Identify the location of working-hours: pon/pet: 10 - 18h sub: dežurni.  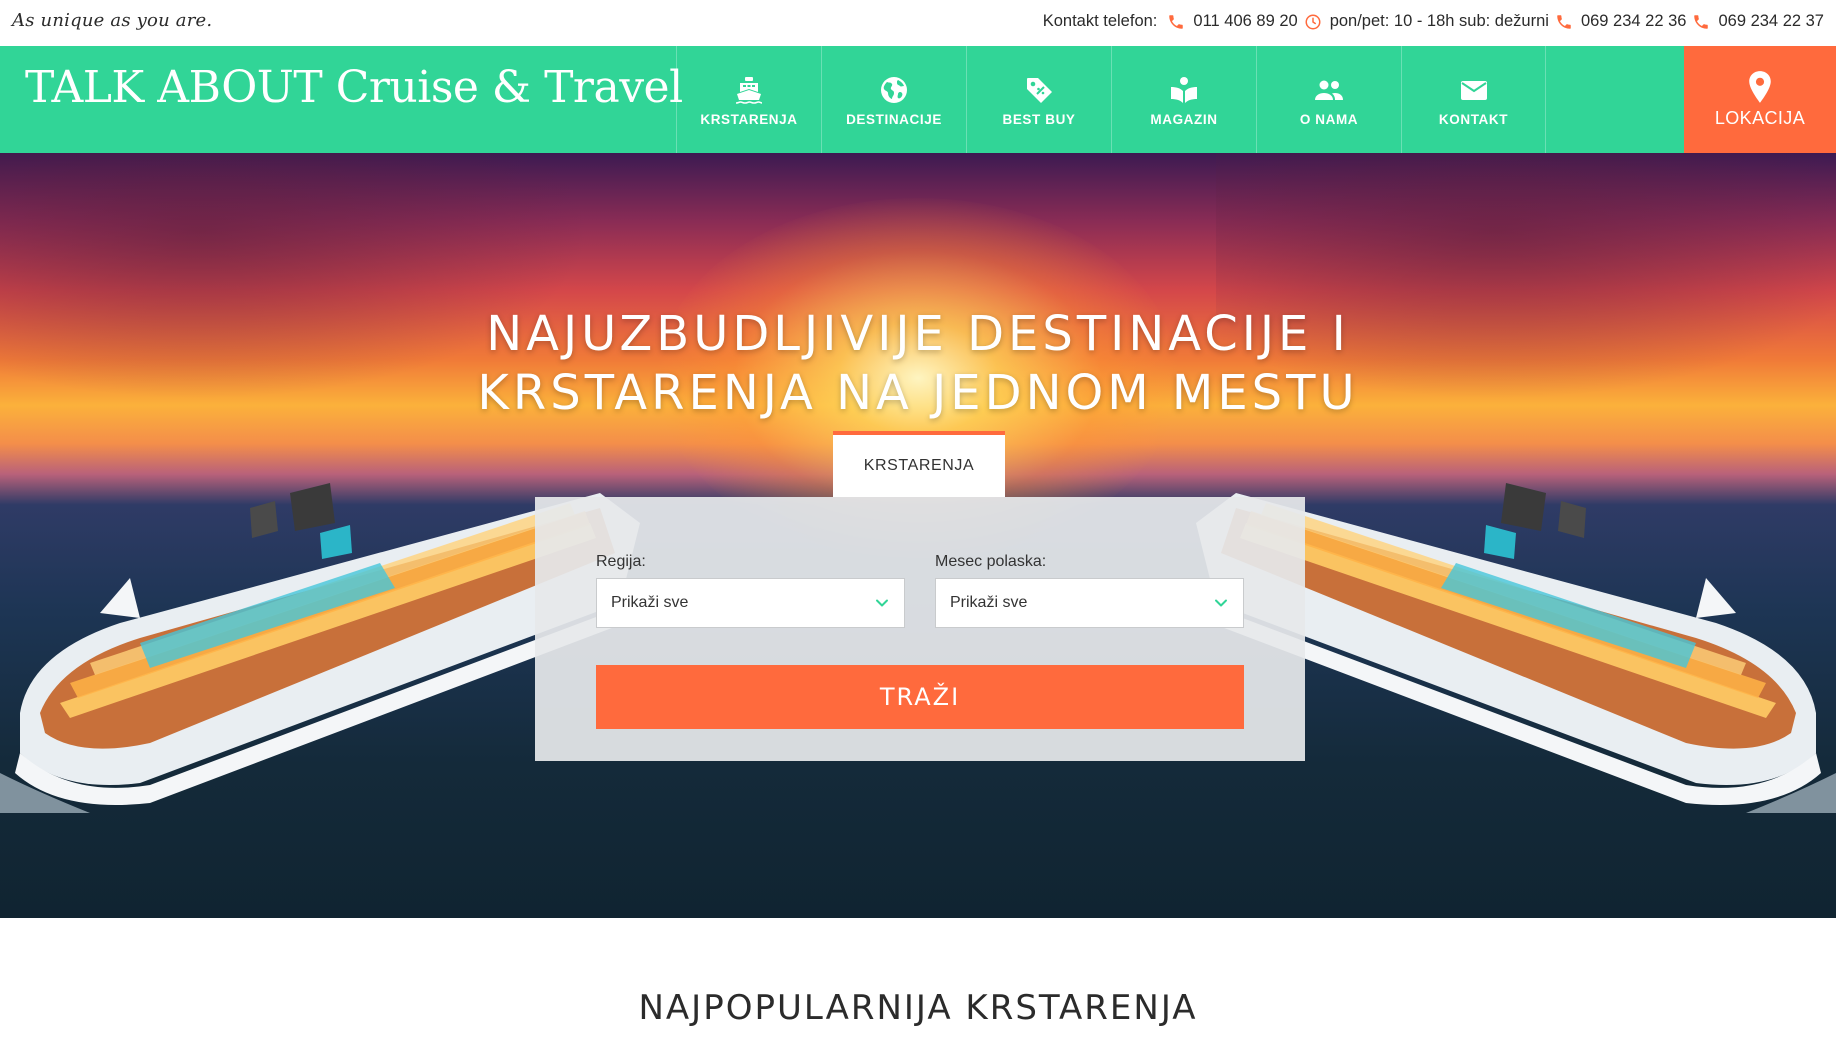
(1426, 21).